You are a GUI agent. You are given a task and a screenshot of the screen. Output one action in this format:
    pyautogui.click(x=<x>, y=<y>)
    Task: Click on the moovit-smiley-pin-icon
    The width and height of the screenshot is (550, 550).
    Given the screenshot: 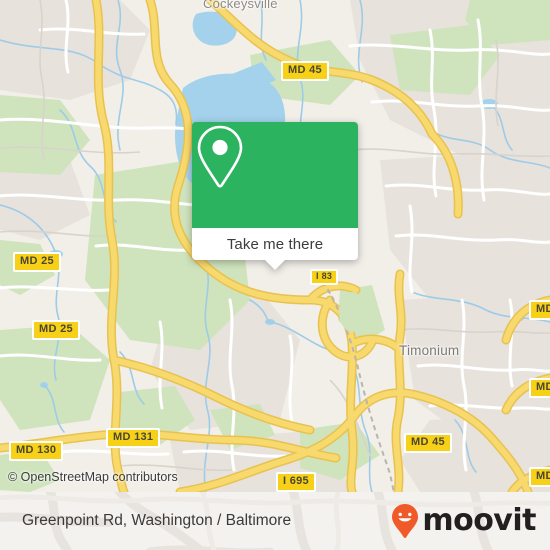 What is the action you would take?
    pyautogui.click(x=405, y=521)
    